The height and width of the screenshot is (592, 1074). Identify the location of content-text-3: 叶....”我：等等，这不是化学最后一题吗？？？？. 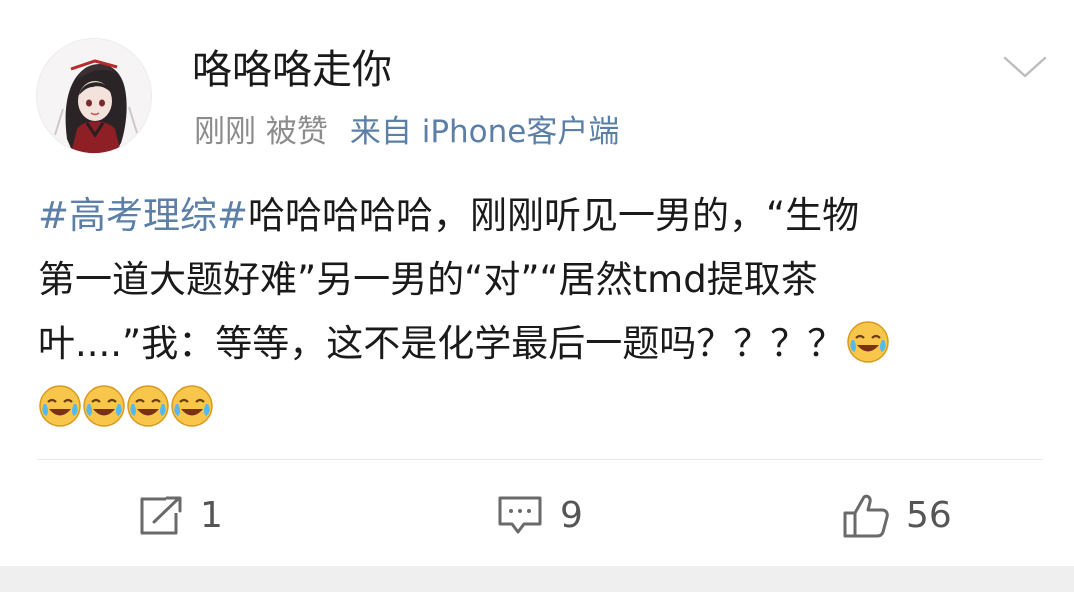
(441, 343).